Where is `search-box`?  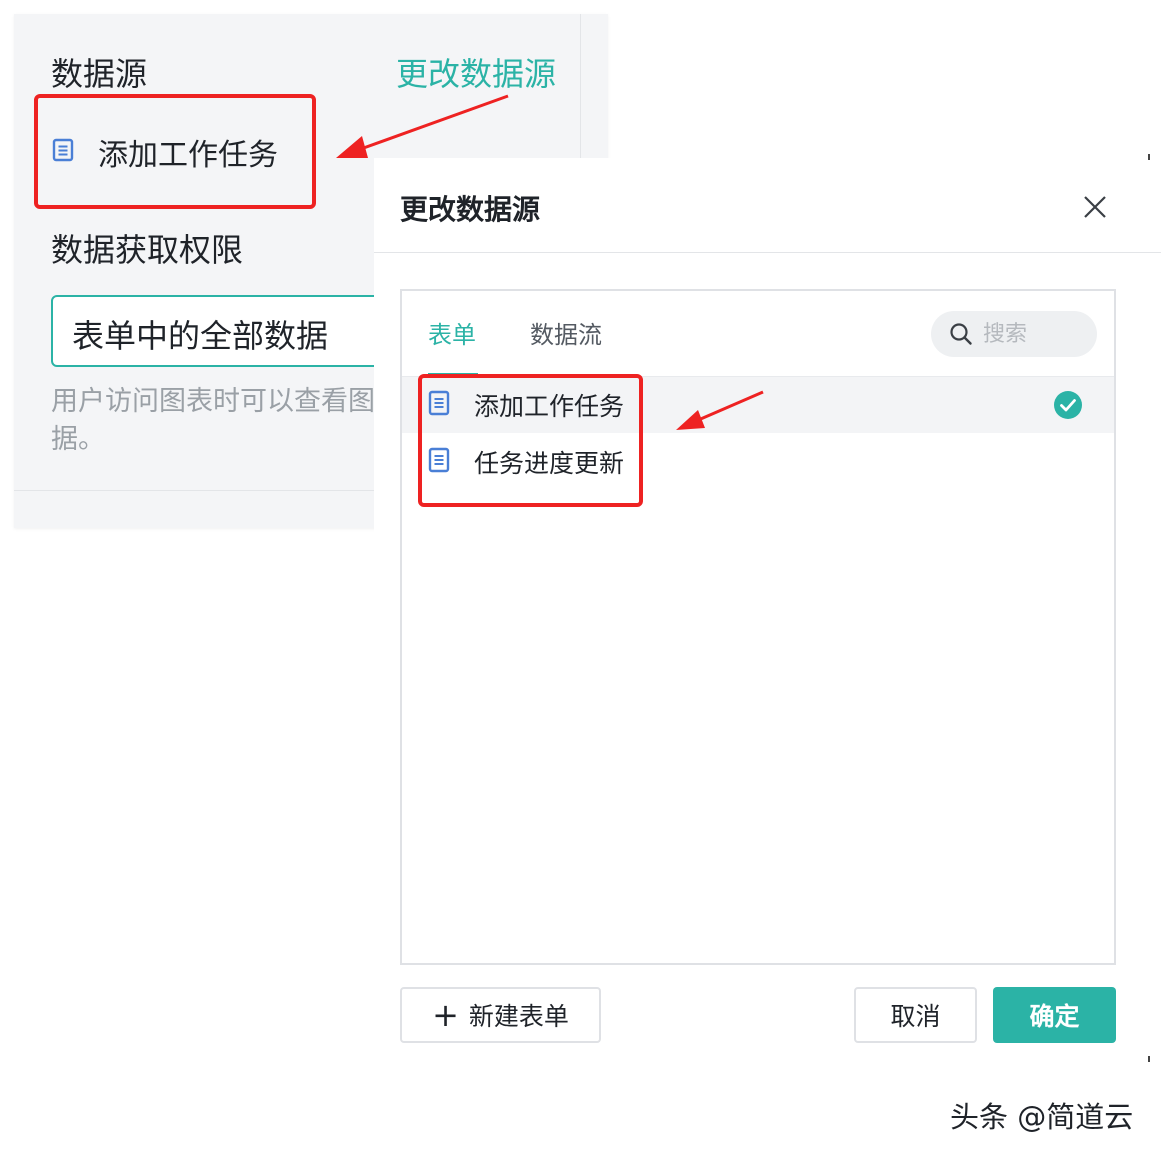 search-box is located at coordinates (1014, 334).